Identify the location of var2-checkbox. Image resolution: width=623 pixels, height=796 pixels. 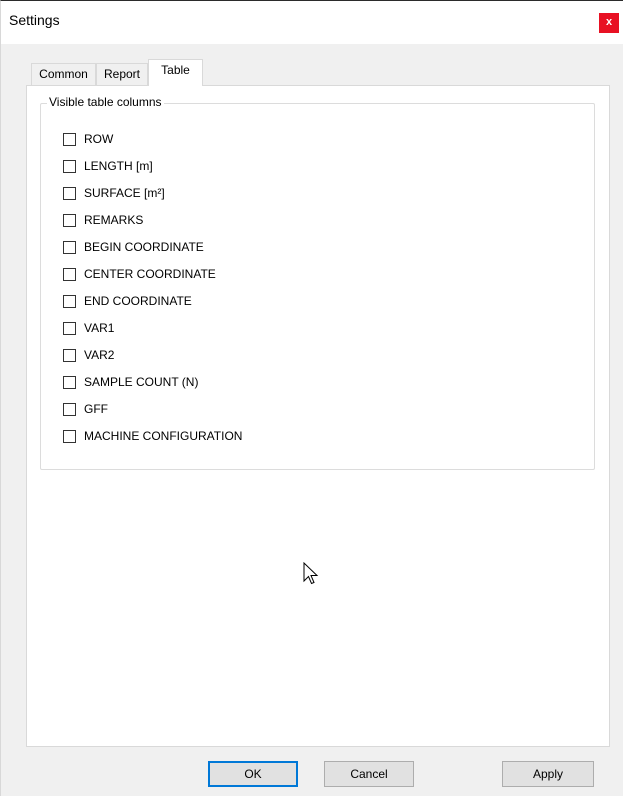
(69, 355).